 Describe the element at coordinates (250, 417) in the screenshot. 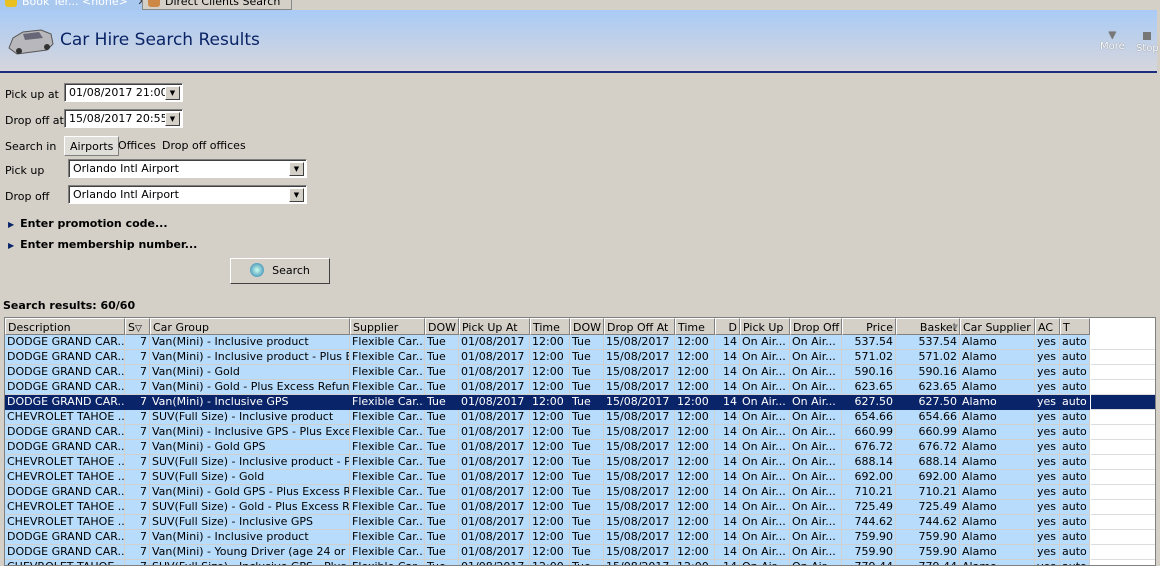

I see `table-cell: SUV(Full Size) - Inclusive product` at that location.